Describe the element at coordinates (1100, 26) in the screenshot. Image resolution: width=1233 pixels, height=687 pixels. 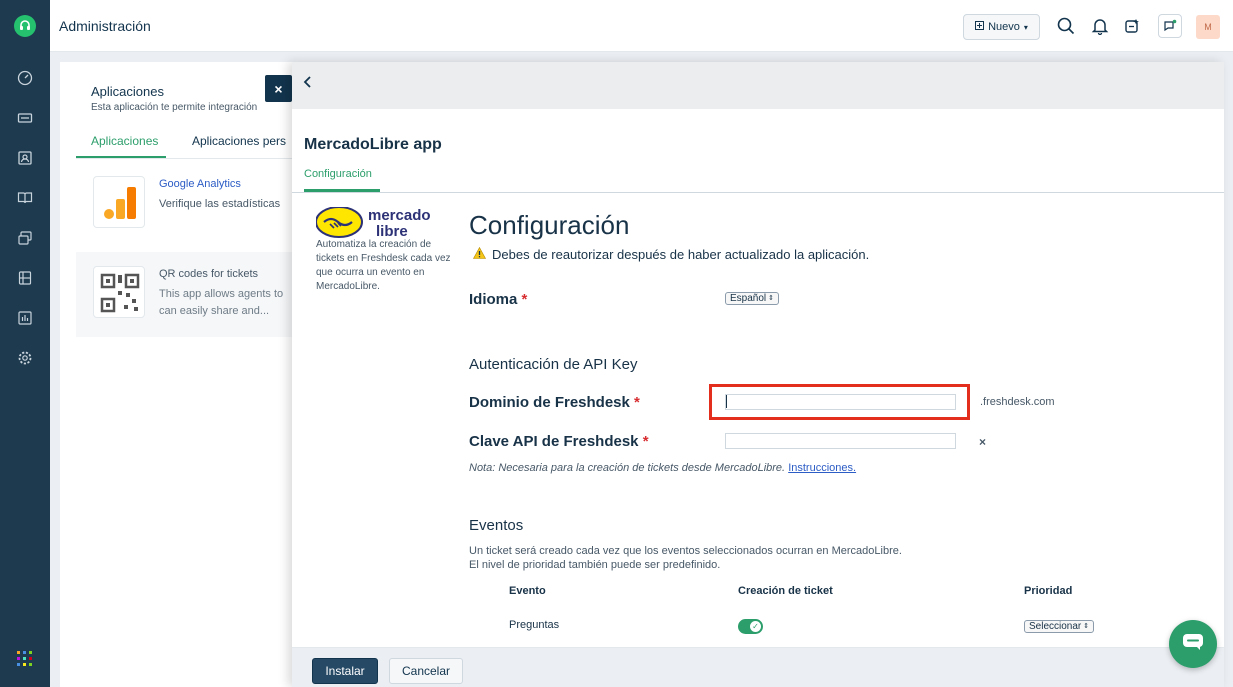
I see `notifications-bell-icon` at that location.